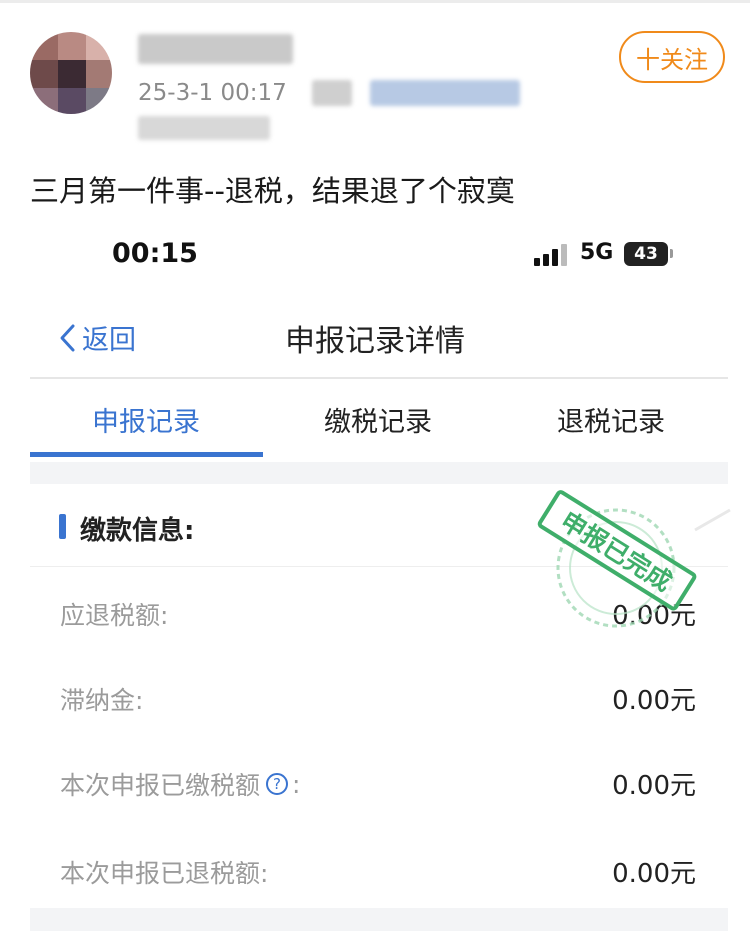 The height and width of the screenshot is (931, 750). I want to click on row-value-late-fee: 0.00元, so click(654, 701).